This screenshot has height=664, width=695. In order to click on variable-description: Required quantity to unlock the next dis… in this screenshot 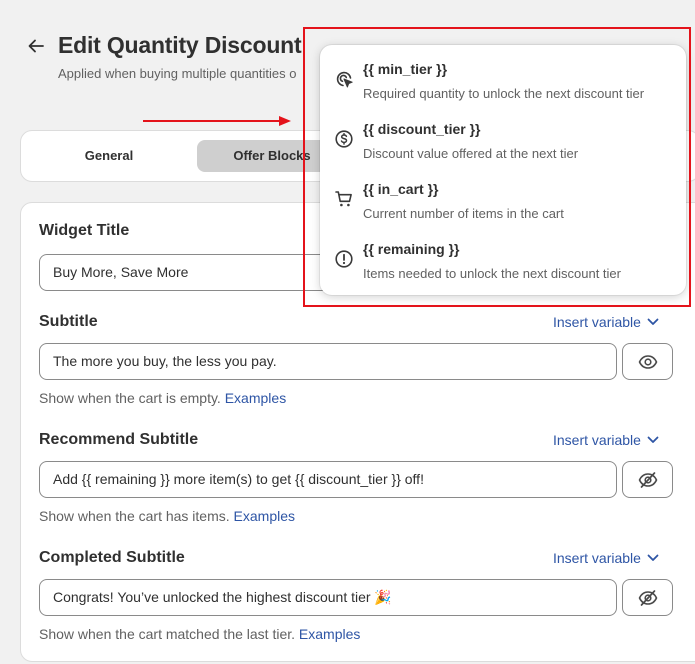, I will do `click(504, 93)`.